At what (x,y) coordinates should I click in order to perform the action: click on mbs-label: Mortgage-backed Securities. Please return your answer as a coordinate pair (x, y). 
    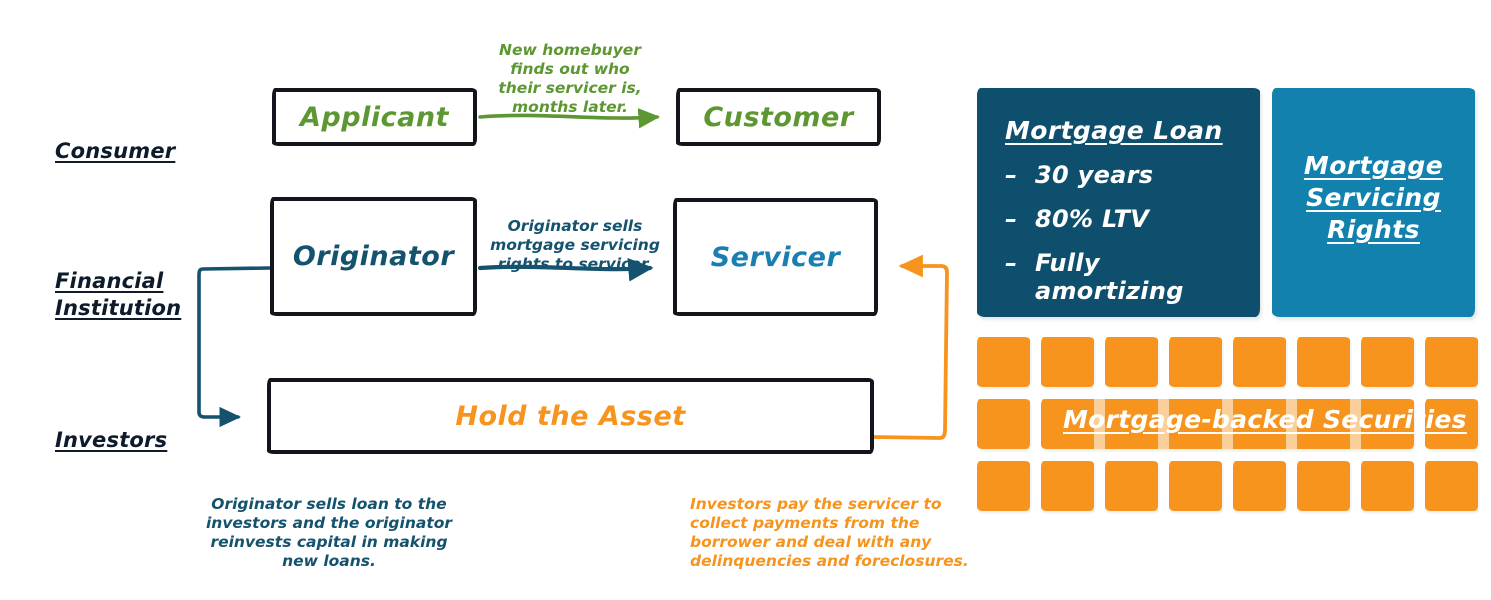
    Looking at the image, I should click on (1265, 419).